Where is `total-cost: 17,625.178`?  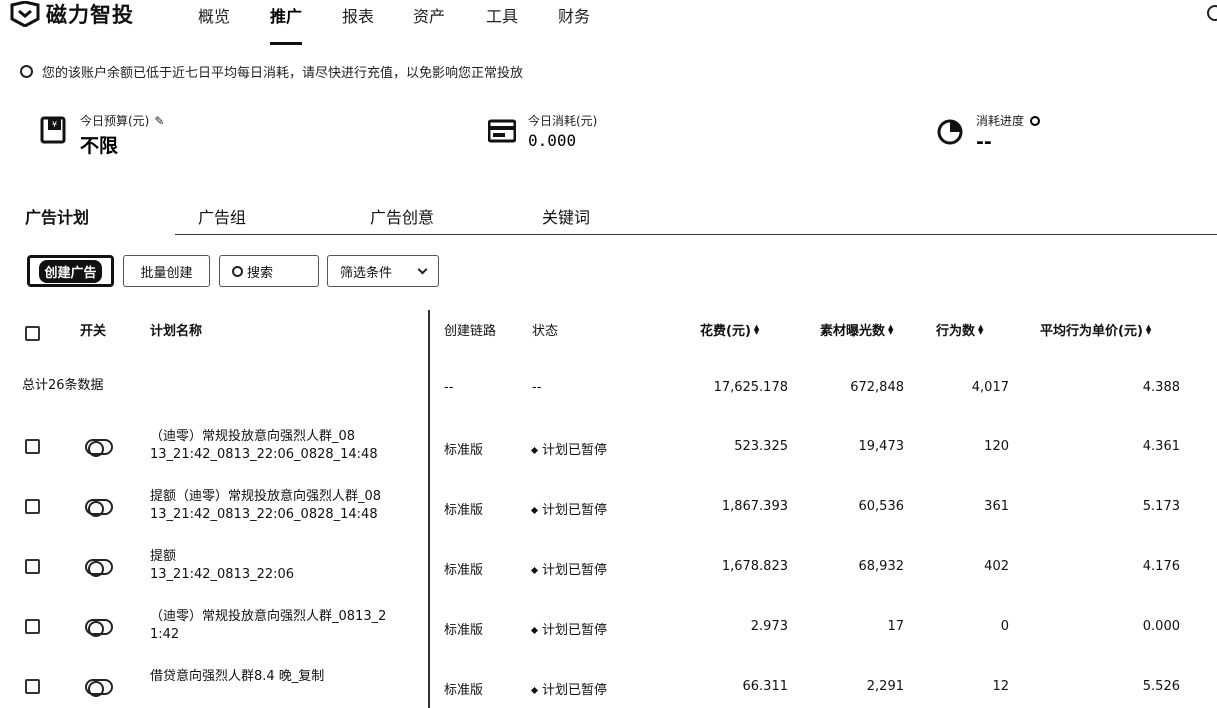 total-cost: 17,625.178 is located at coordinates (750, 387).